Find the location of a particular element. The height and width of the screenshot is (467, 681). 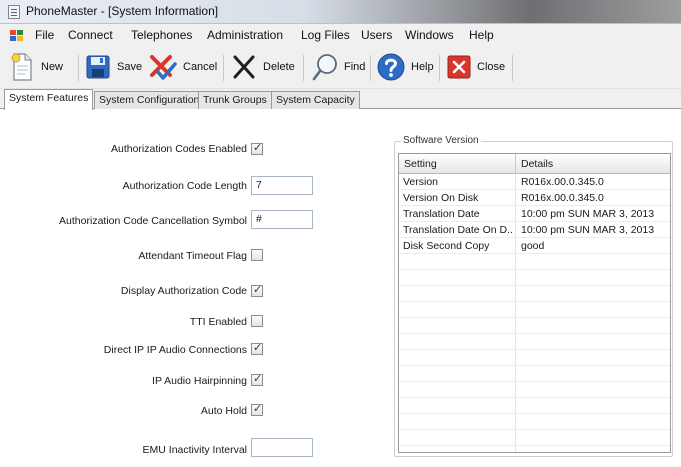

table-row: Version On Disk R016x.00.0.345.0 is located at coordinates (534, 198).